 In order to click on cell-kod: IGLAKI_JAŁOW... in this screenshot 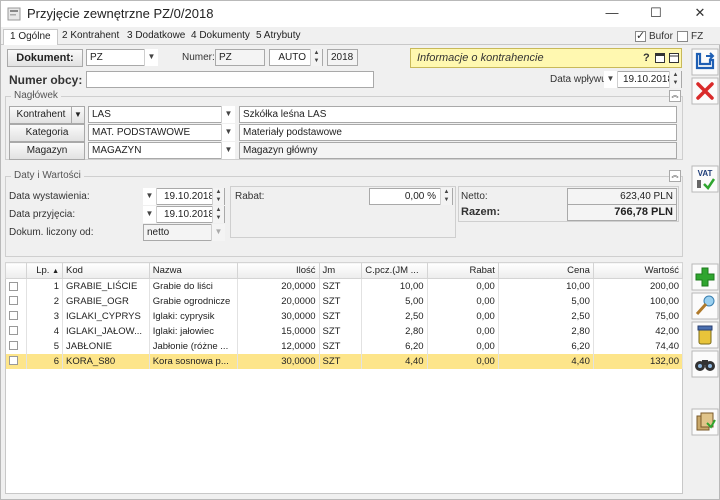, I will do `click(106, 331)`.